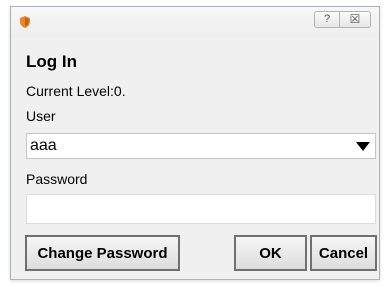  I want to click on user-selected-value: aaa, so click(43, 145).